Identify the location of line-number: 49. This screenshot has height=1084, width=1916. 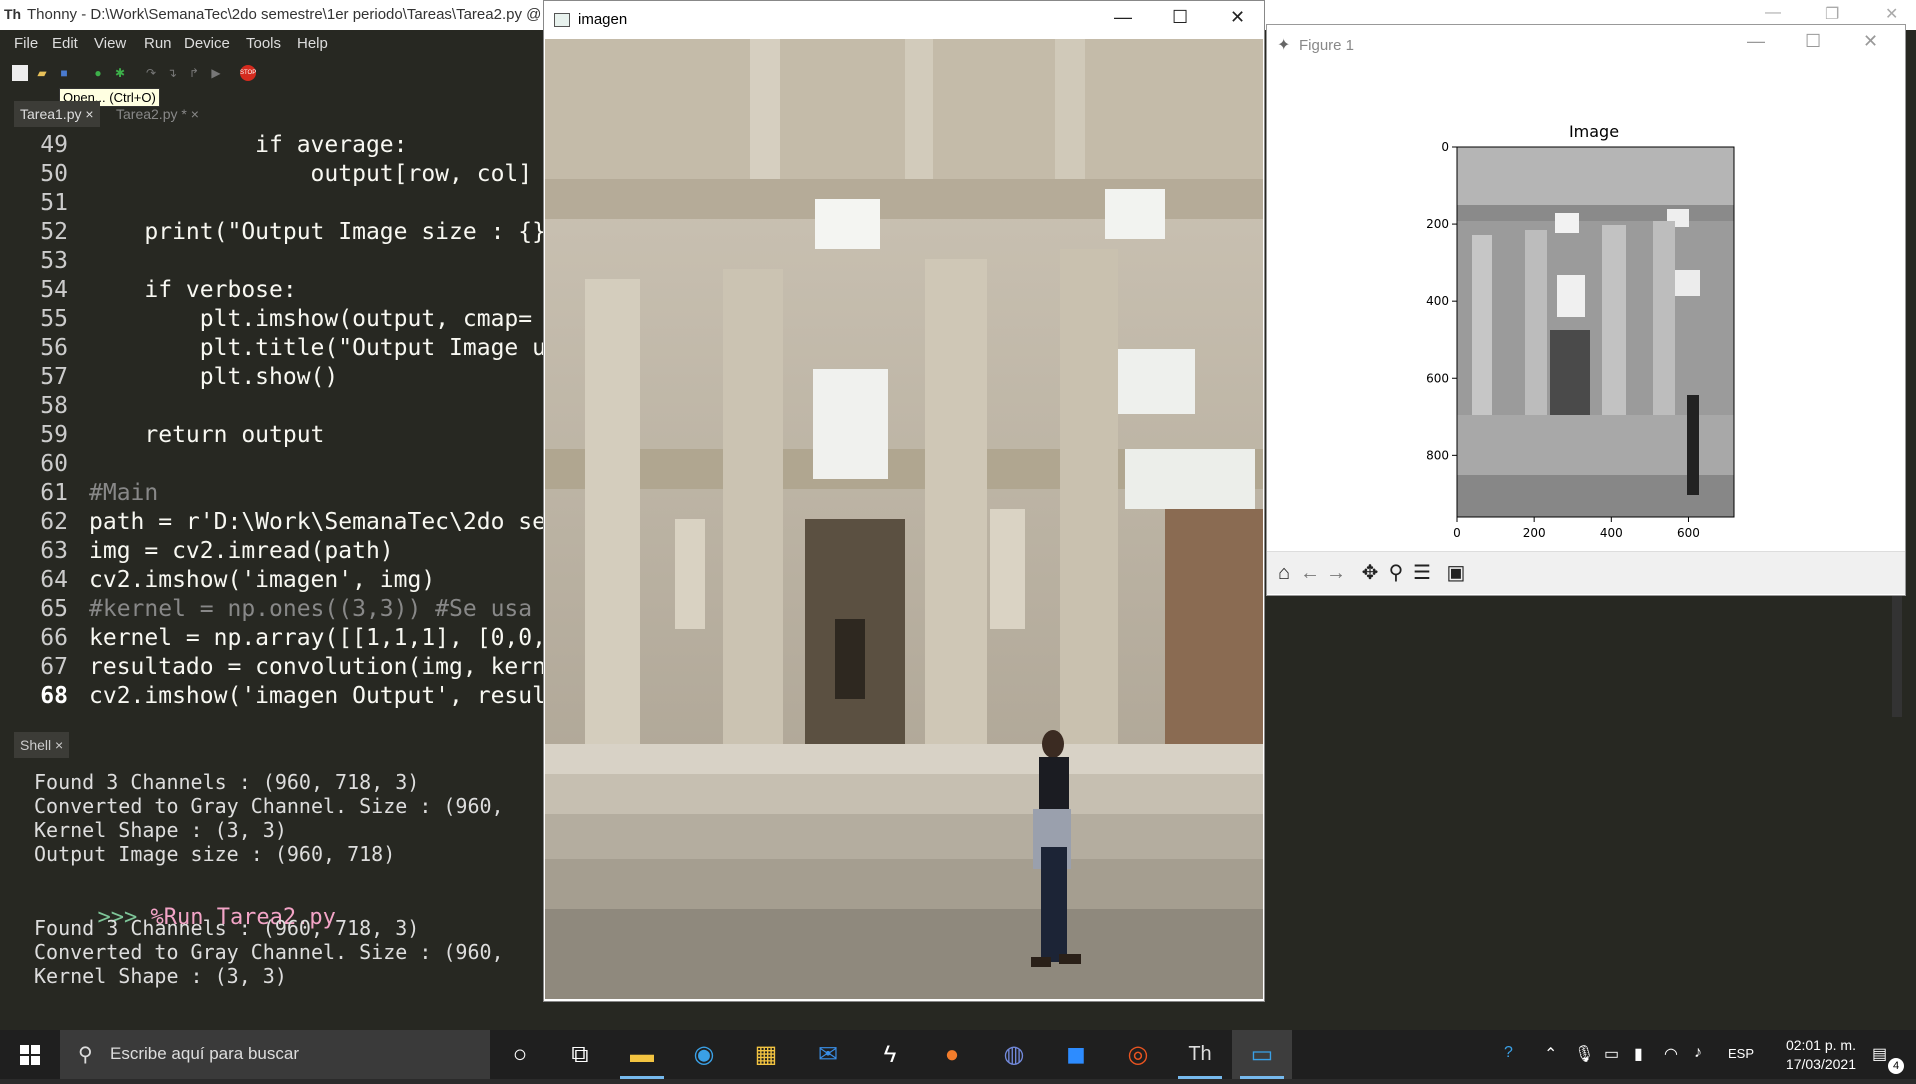
(54, 145).